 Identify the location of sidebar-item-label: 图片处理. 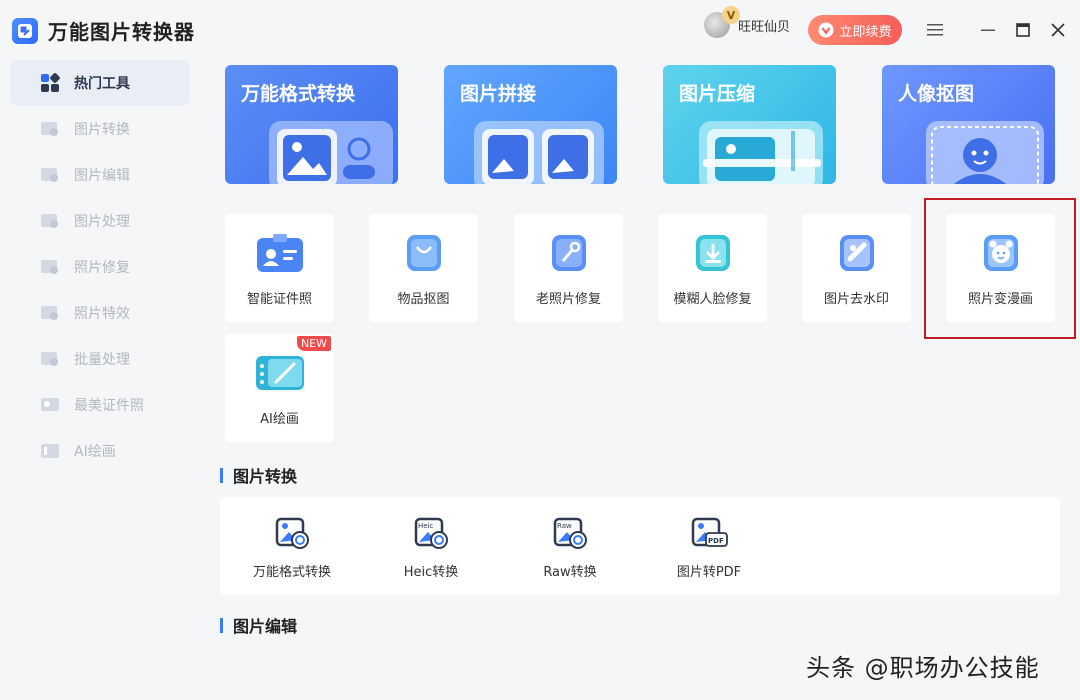
(102, 222).